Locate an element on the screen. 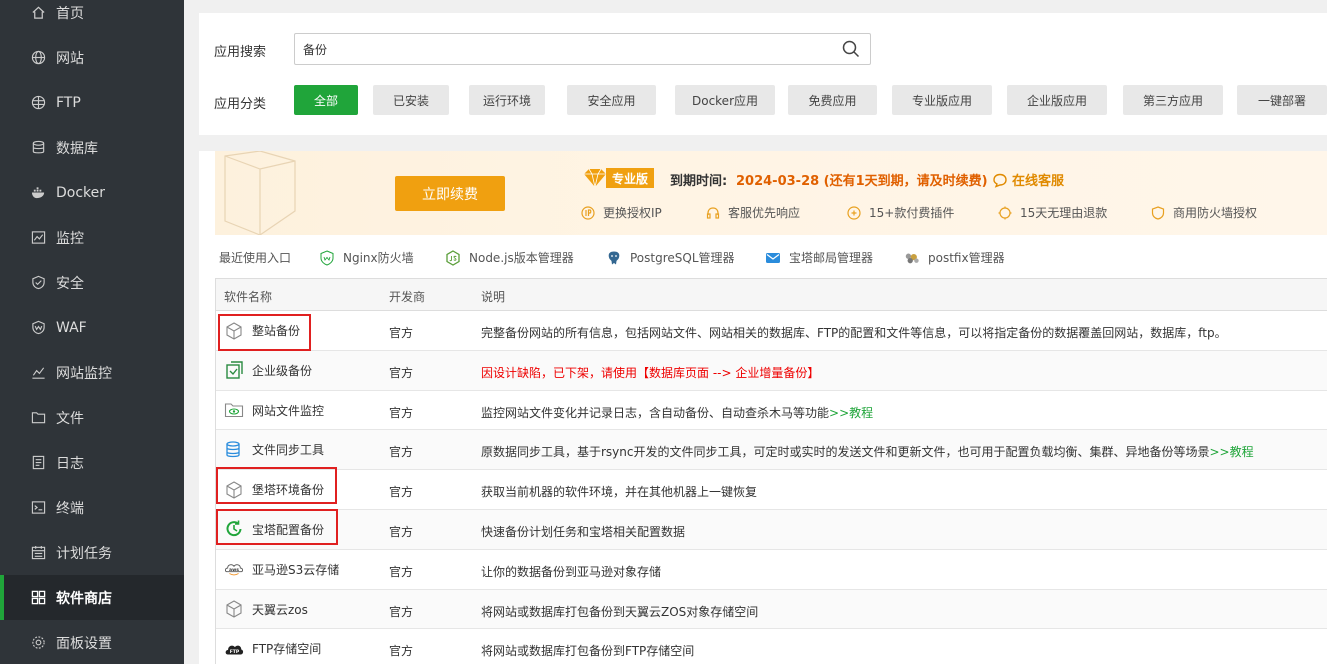  sidebar-item-waf: WAF is located at coordinates (92, 327).